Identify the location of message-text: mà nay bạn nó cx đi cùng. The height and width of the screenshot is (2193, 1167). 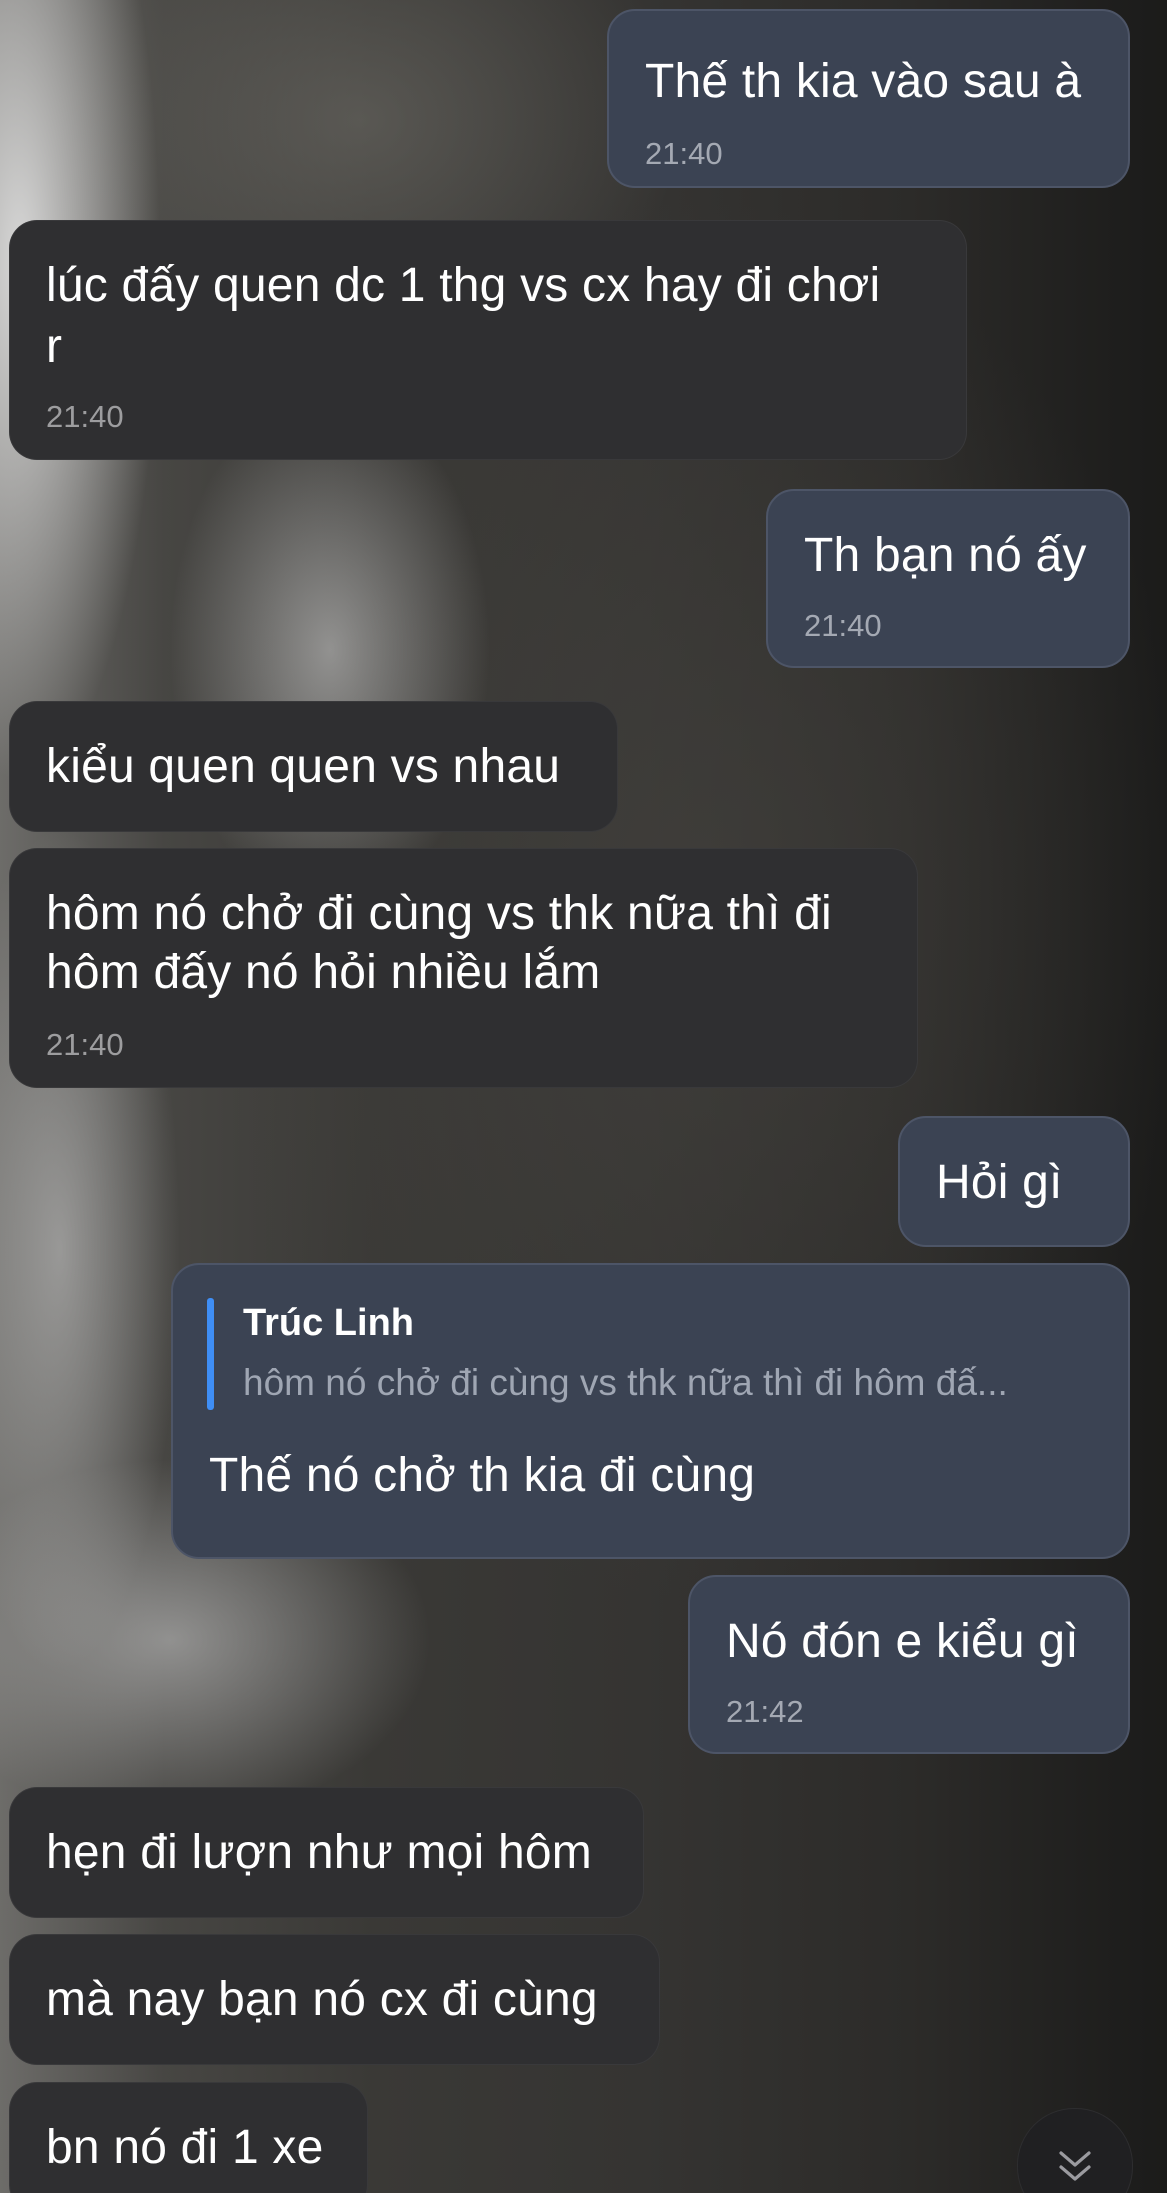
(322, 1999).